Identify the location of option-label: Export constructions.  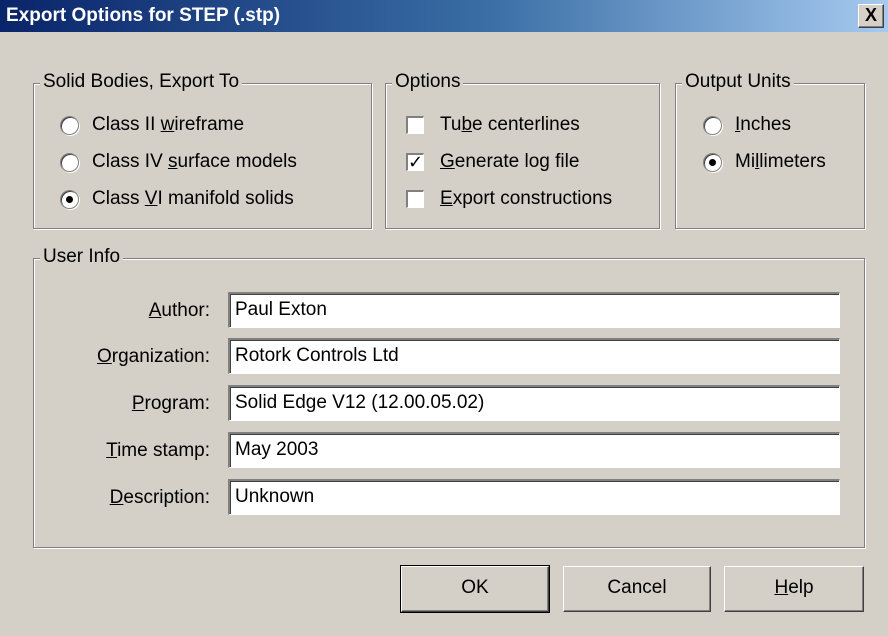
(526, 198).